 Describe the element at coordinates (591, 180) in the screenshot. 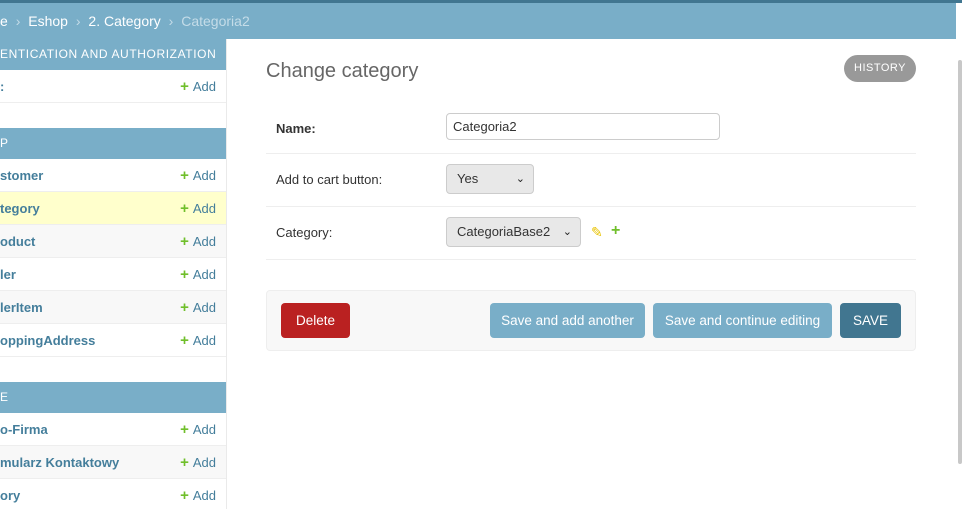

I see `form-row-add-to-cart: Add to cart button: Yes ⌄` at that location.